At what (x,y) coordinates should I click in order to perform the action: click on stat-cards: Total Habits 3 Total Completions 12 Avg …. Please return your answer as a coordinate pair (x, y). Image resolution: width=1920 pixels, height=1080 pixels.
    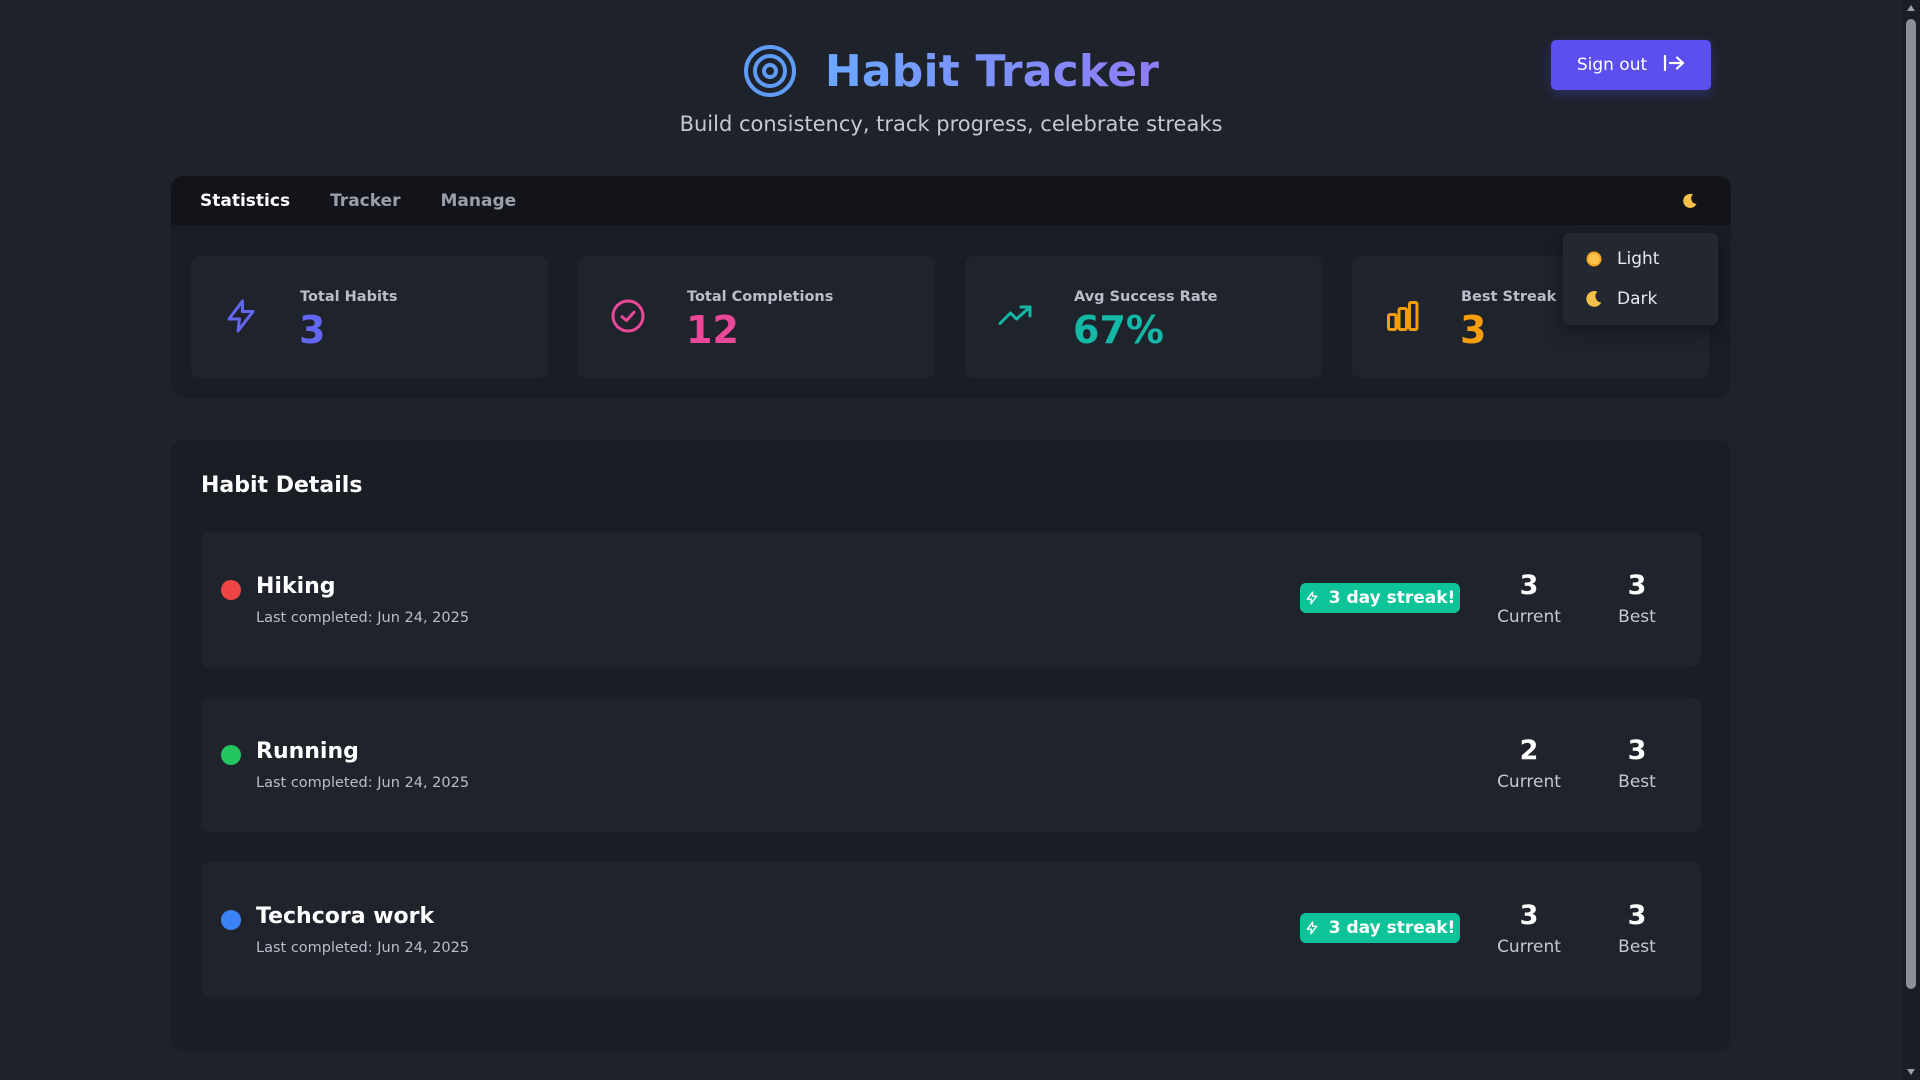
    Looking at the image, I should click on (950, 317).